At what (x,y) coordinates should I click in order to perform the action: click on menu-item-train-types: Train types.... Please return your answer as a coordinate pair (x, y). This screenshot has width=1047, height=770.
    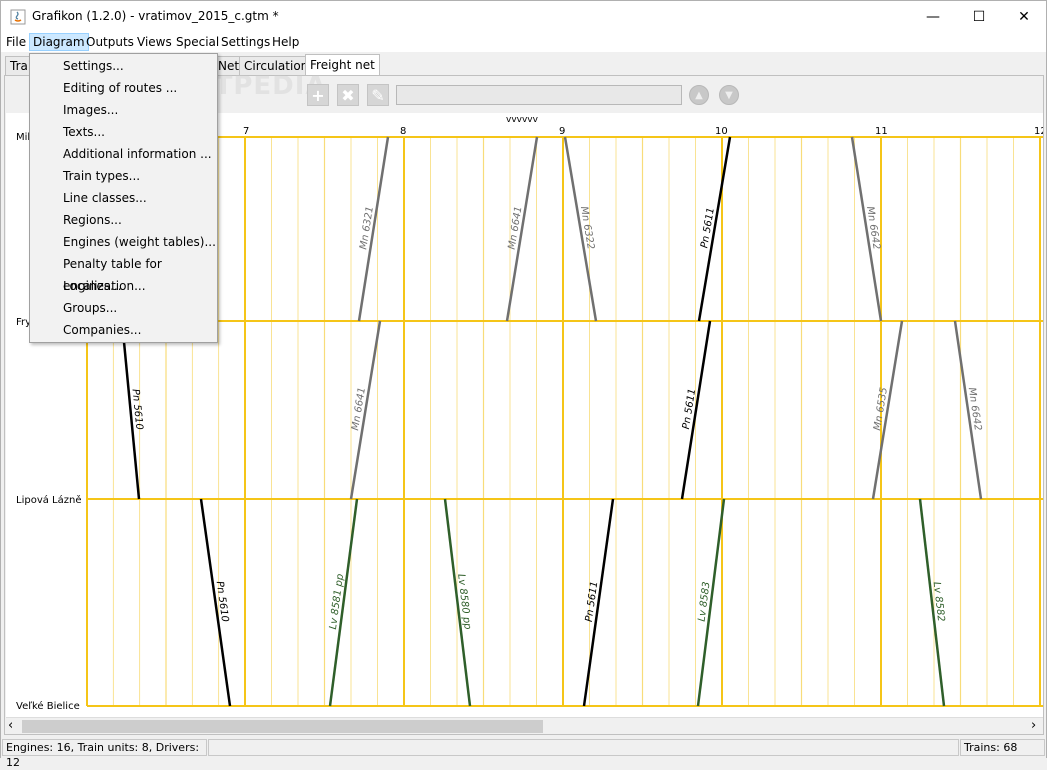
    Looking at the image, I should click on (123, 176).